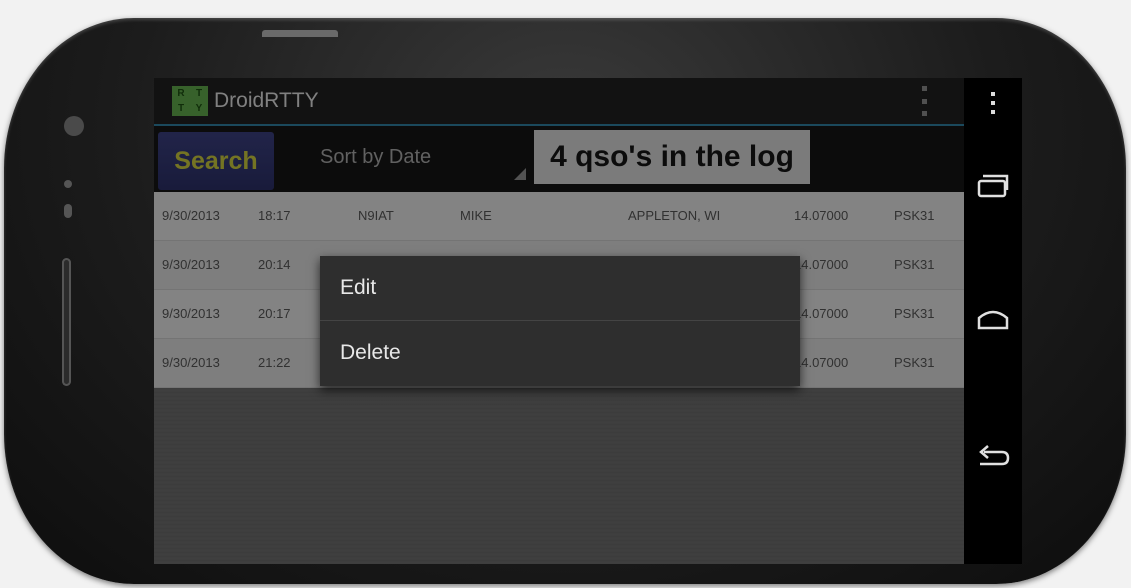 Image resolution: width=1131 pixels, height=588 pixels. I want to click on context-menu: Edit Delete, so click(560, 321).